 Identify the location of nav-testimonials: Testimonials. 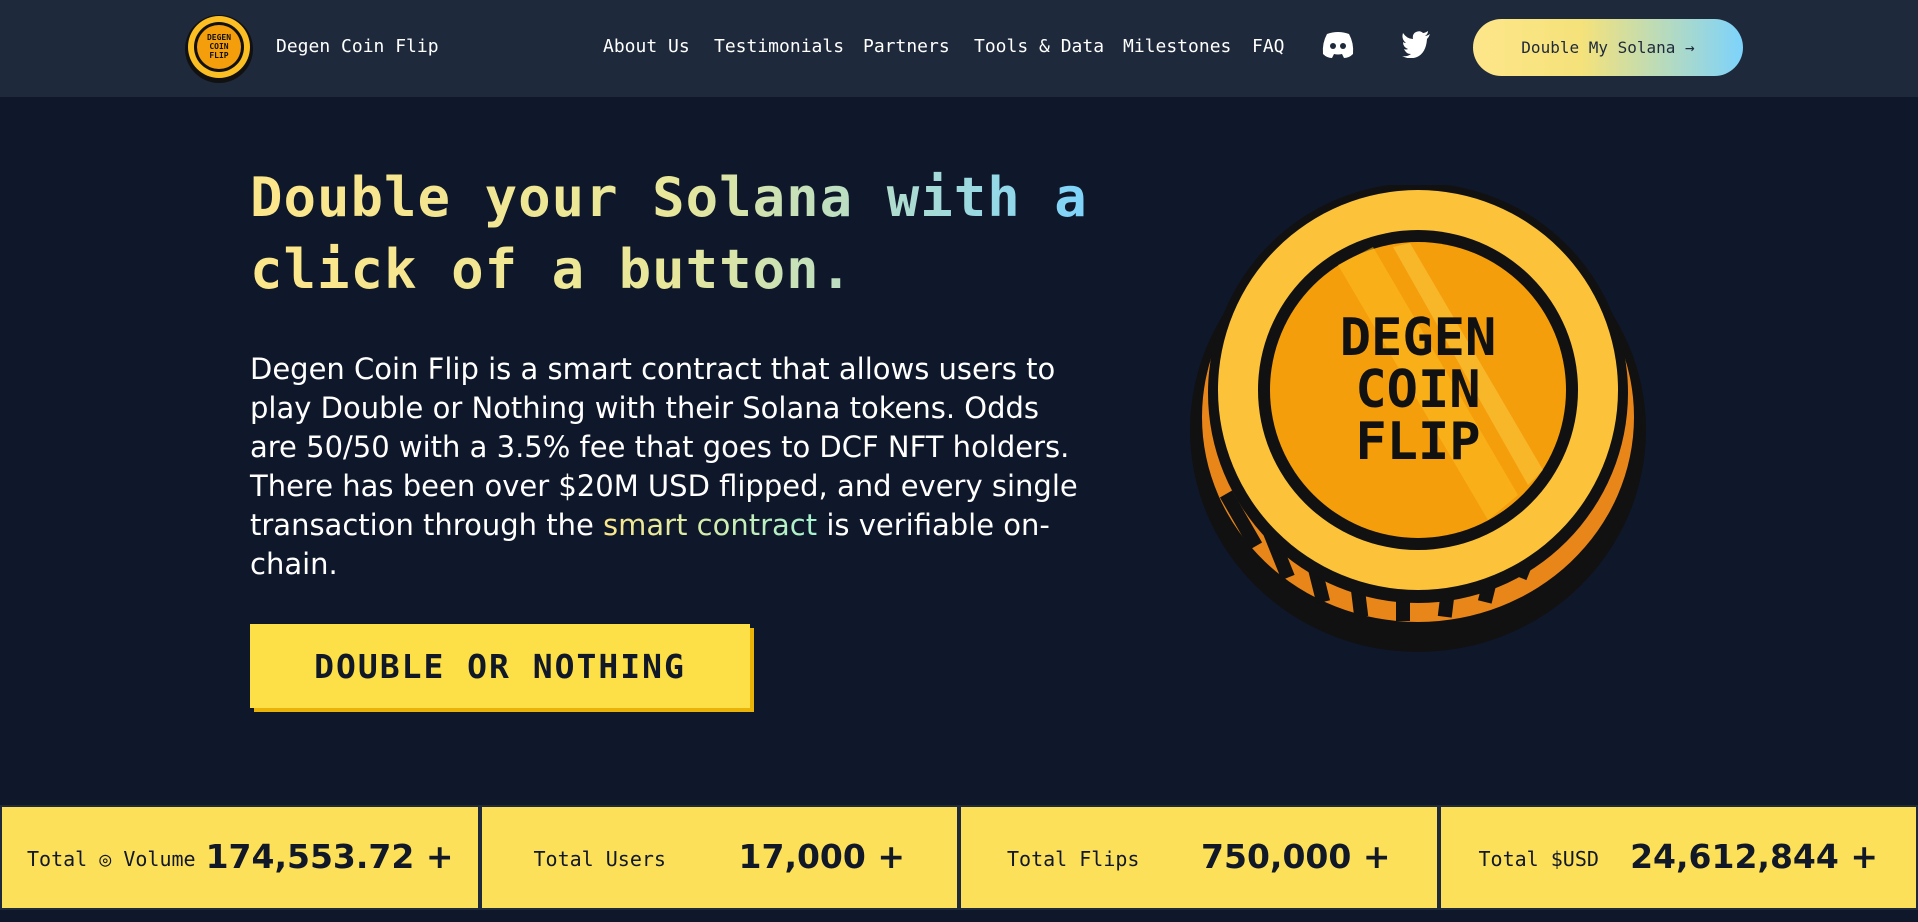
(779, 46).